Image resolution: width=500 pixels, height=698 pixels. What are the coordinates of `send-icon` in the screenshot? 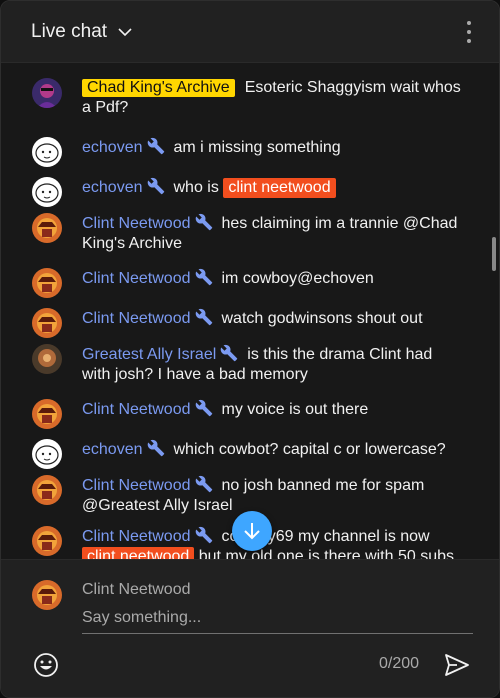 It's located at (457, 665).